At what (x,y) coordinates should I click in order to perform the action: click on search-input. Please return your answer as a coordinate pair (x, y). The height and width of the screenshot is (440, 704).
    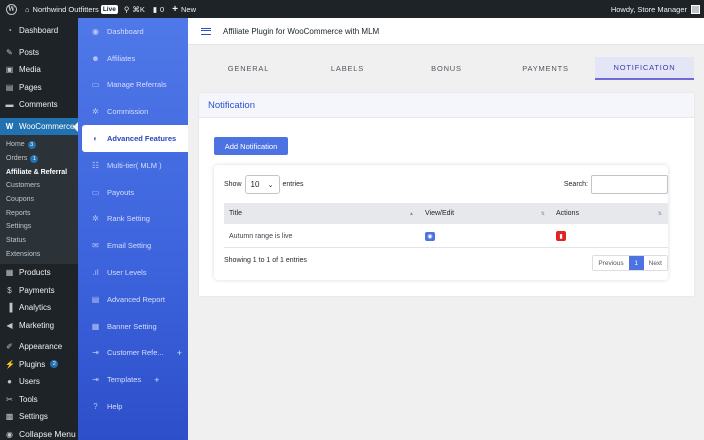
    Looking at the image, I should click on (629, 184).